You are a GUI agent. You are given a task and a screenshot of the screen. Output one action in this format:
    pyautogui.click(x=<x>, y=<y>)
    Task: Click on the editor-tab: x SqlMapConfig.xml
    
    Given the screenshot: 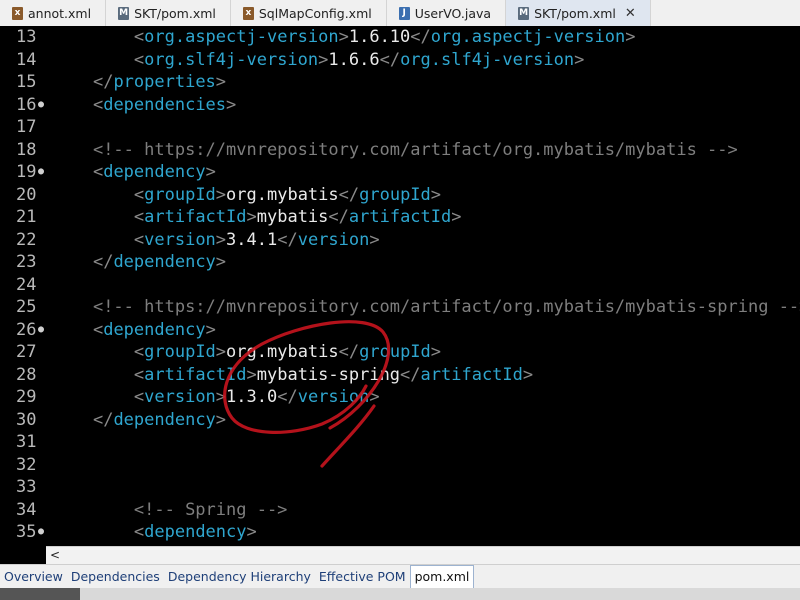 What is the action you would take?
    pyautogui.click(x=309, y=13)
    